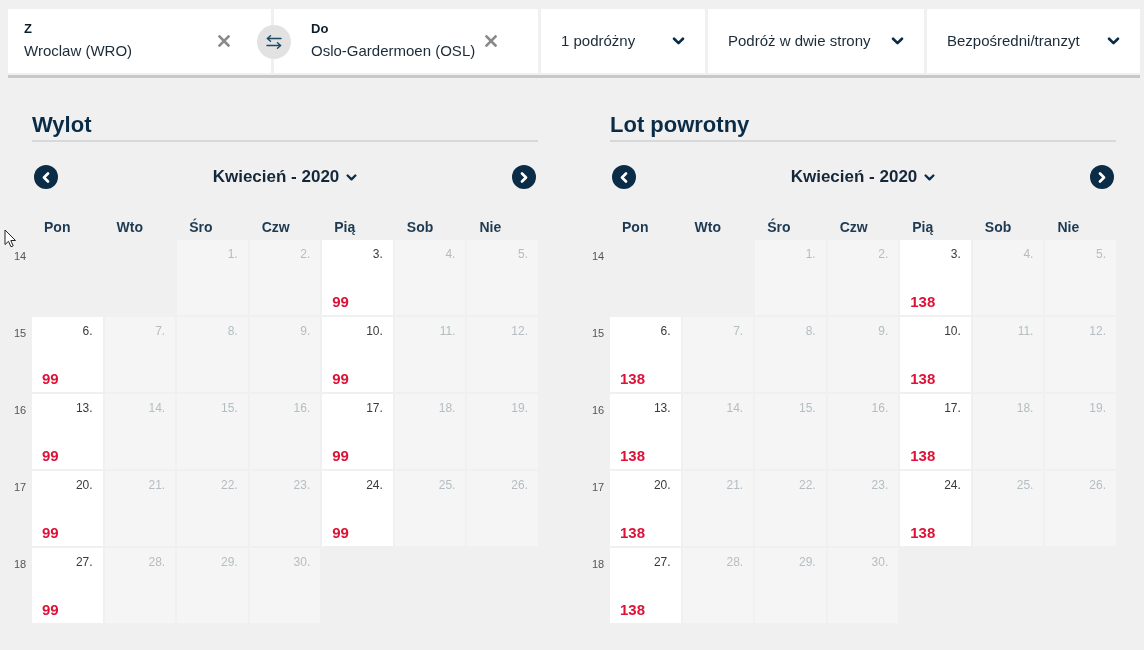 This screenshot has height=650, width=1144. I want to click on week-number: 16, so click(20, 410).